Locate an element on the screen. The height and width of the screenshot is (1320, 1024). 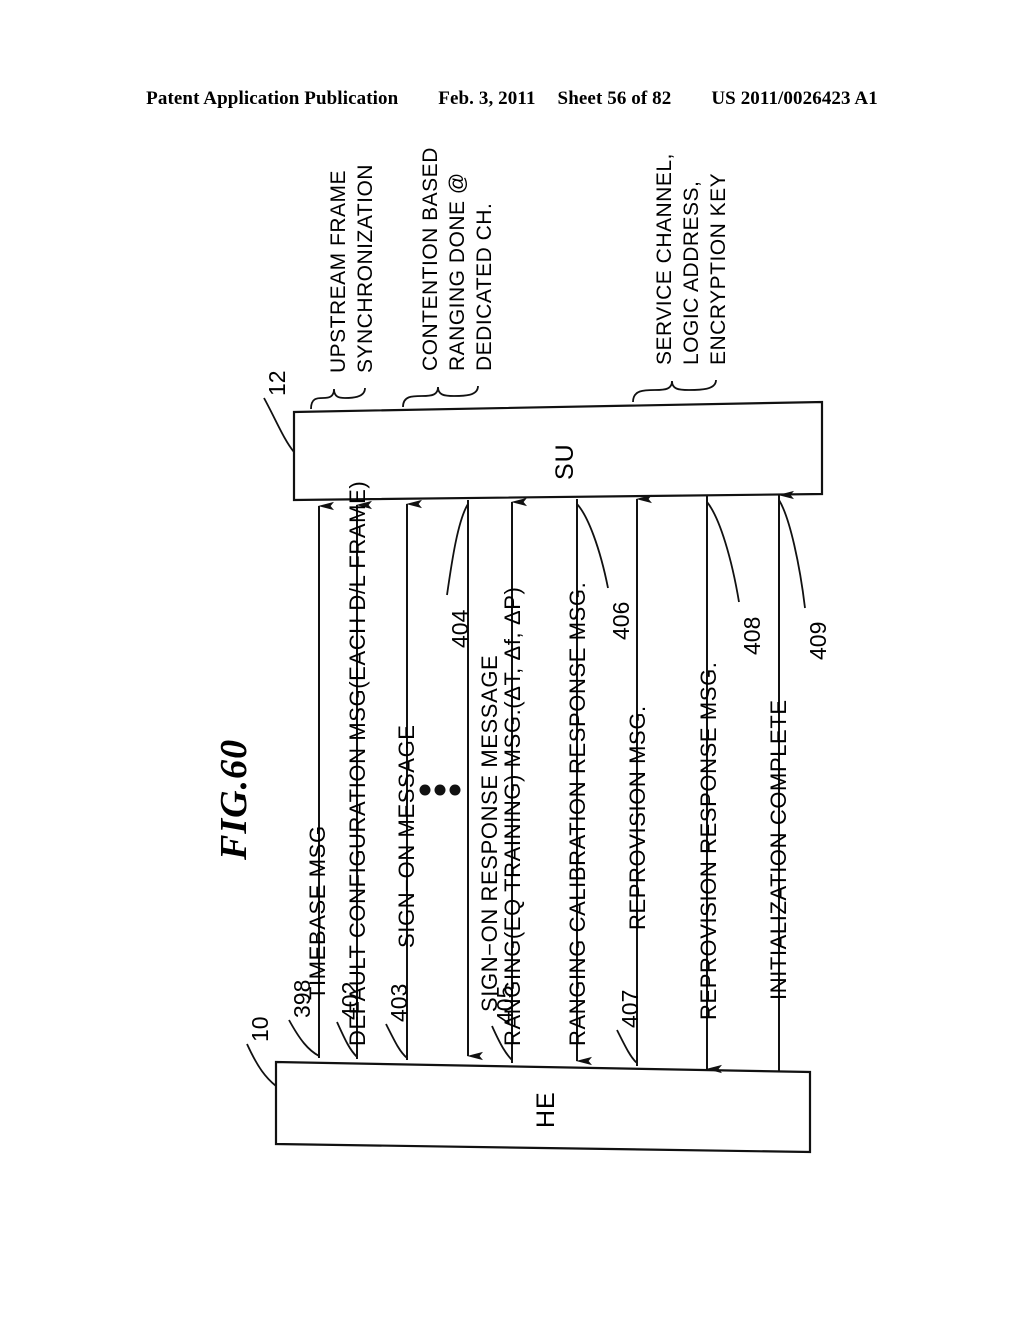
message-label-406: RANGING CALIBRATION RESPONSE MSG. is located at coordinates (577, 813).